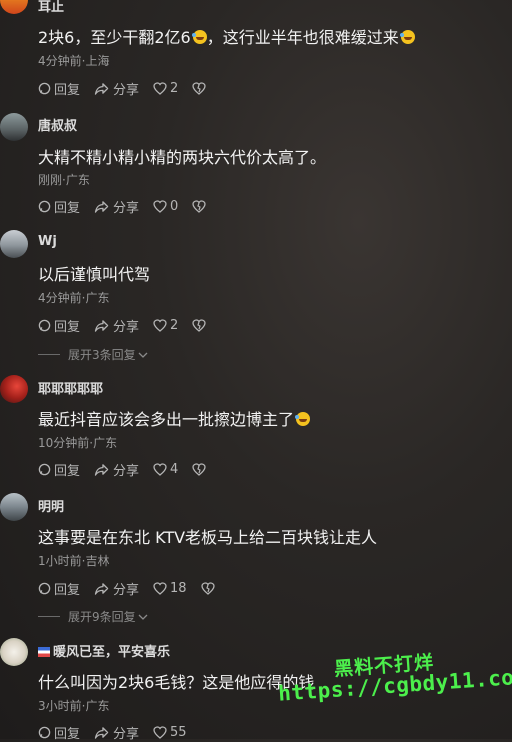 The height and width of the screenshot is (742, 512). I want to click on comment-text: 大精不精小精小精的两块六代价太高了。, so click(182, 157).